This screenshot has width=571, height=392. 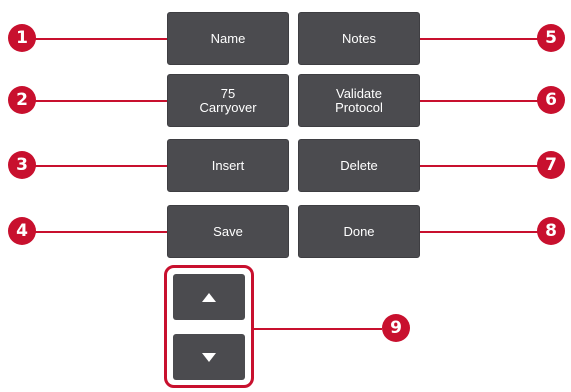 What do you see at coordinates (551, 100) in the screenshot?
I see `callout-badge-6: 6` at bounding box center [551, 100].